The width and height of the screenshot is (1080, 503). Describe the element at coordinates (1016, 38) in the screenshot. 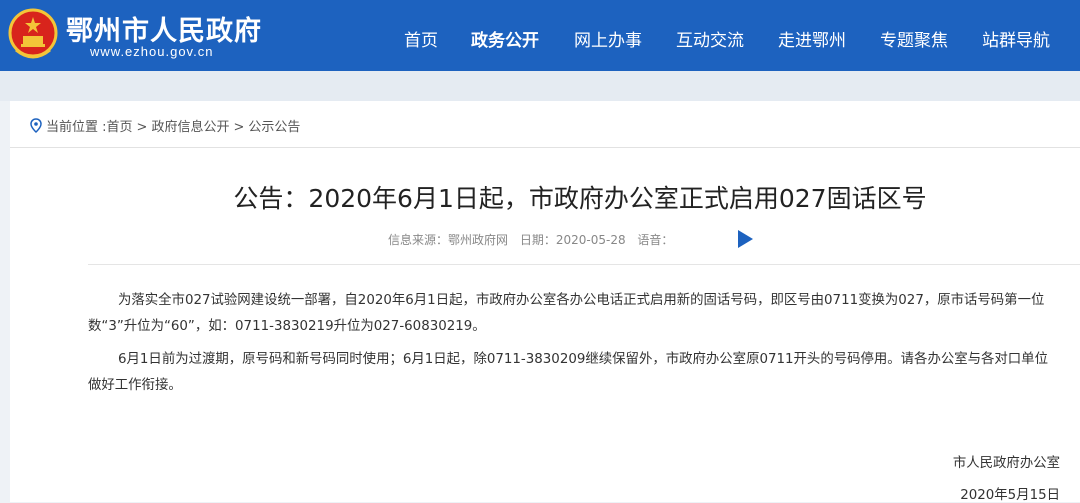

I see `nav-site-group: 站群导航` at that location.